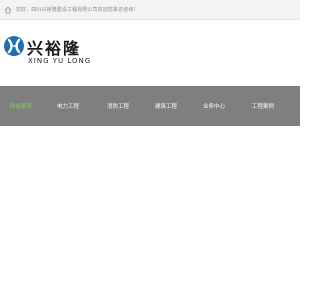  I want to click on xyl-emblem-icon, so click(15, 52).